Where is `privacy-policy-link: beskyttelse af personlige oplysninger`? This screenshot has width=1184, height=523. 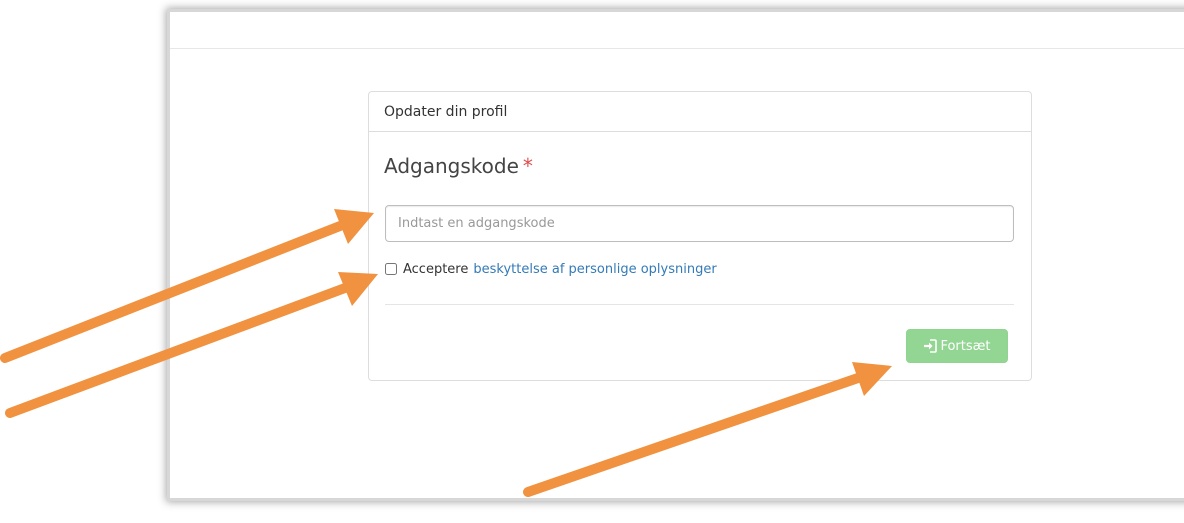
privacy-policy-link: beskyttelse af personlige oplysninger is located at coordinates (594, 269).